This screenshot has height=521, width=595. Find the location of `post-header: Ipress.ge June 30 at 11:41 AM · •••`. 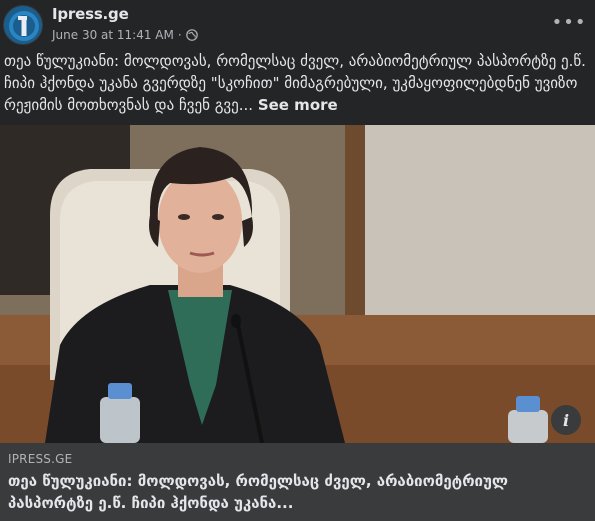

post-header: Ipress.ge June 30 at 11:41 AM · ••• is located at coordinates (297, 24).